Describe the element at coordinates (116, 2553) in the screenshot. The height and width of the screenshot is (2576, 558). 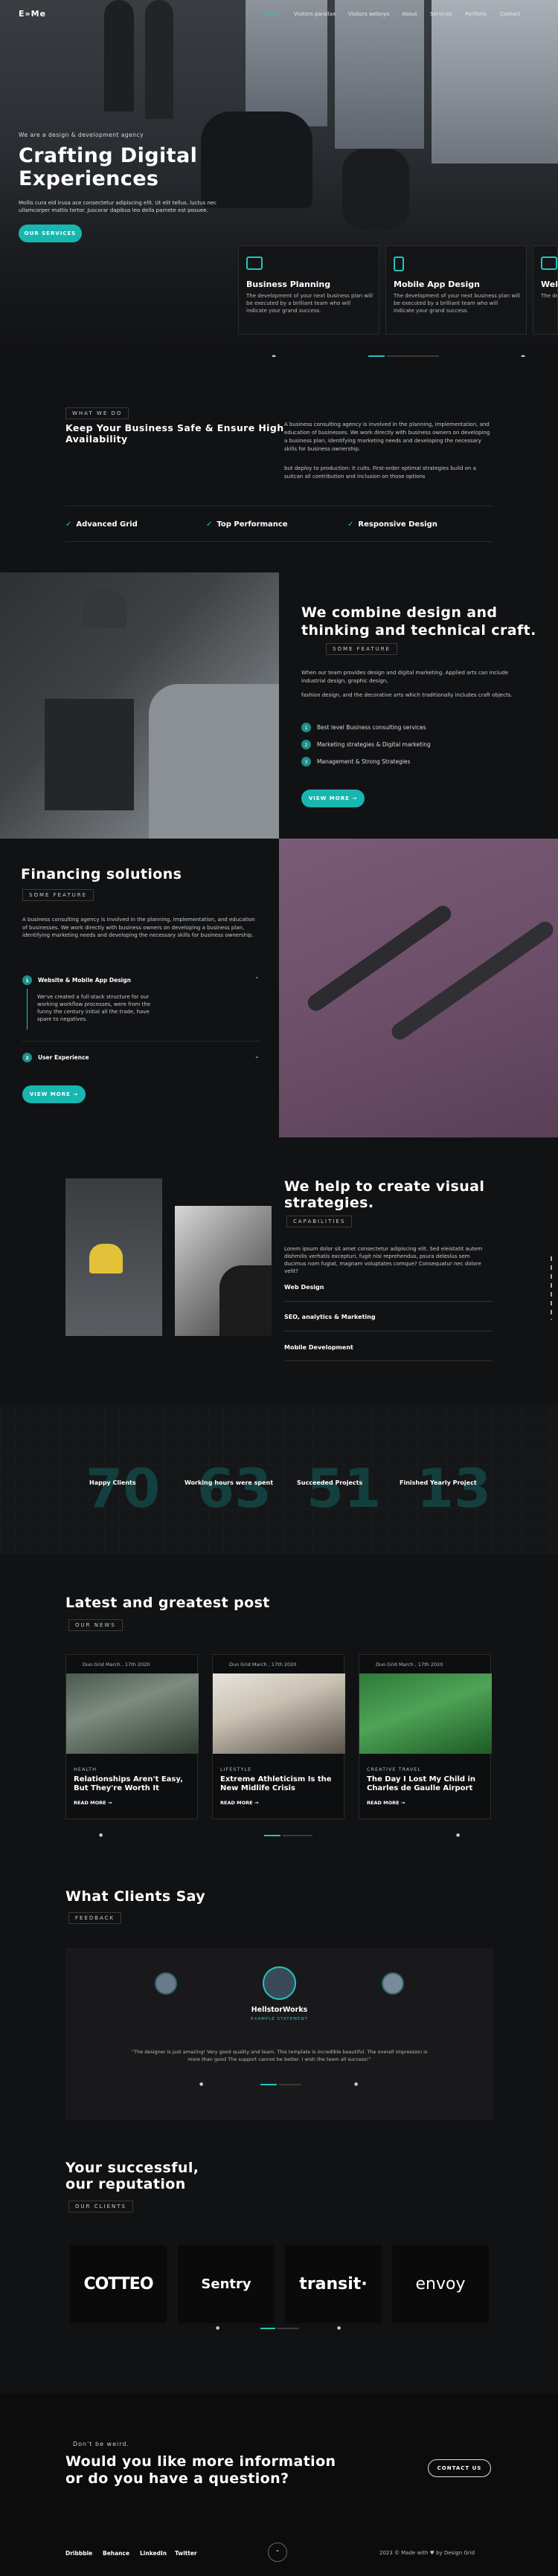
I see `footer-link-behance: Behance` at that location.